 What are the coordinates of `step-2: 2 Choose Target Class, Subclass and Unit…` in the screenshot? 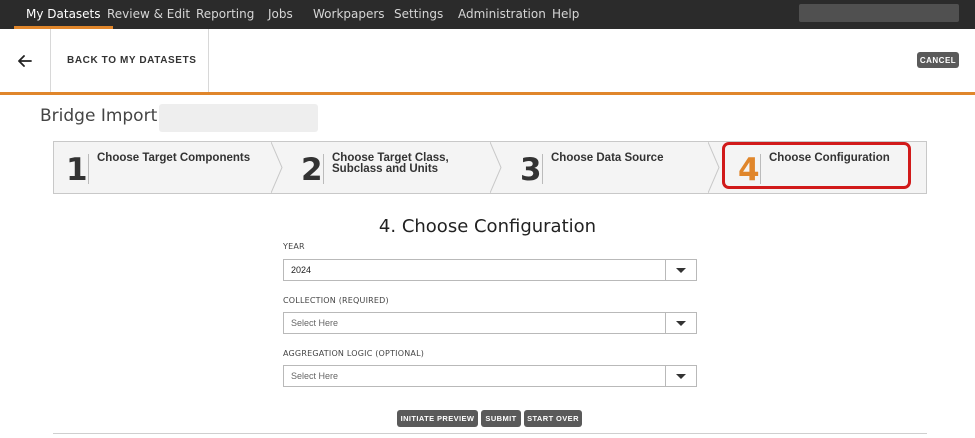 It's located at (389, 167).